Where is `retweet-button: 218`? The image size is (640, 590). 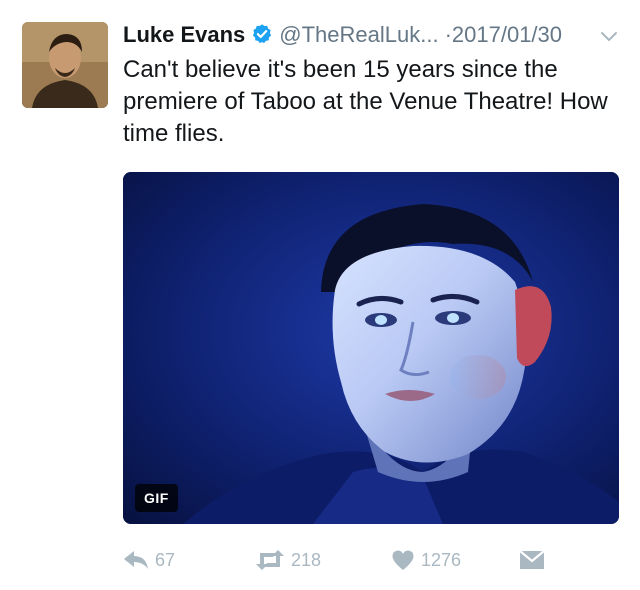 retweet-button: 218 is located at coordinates (288, 560).